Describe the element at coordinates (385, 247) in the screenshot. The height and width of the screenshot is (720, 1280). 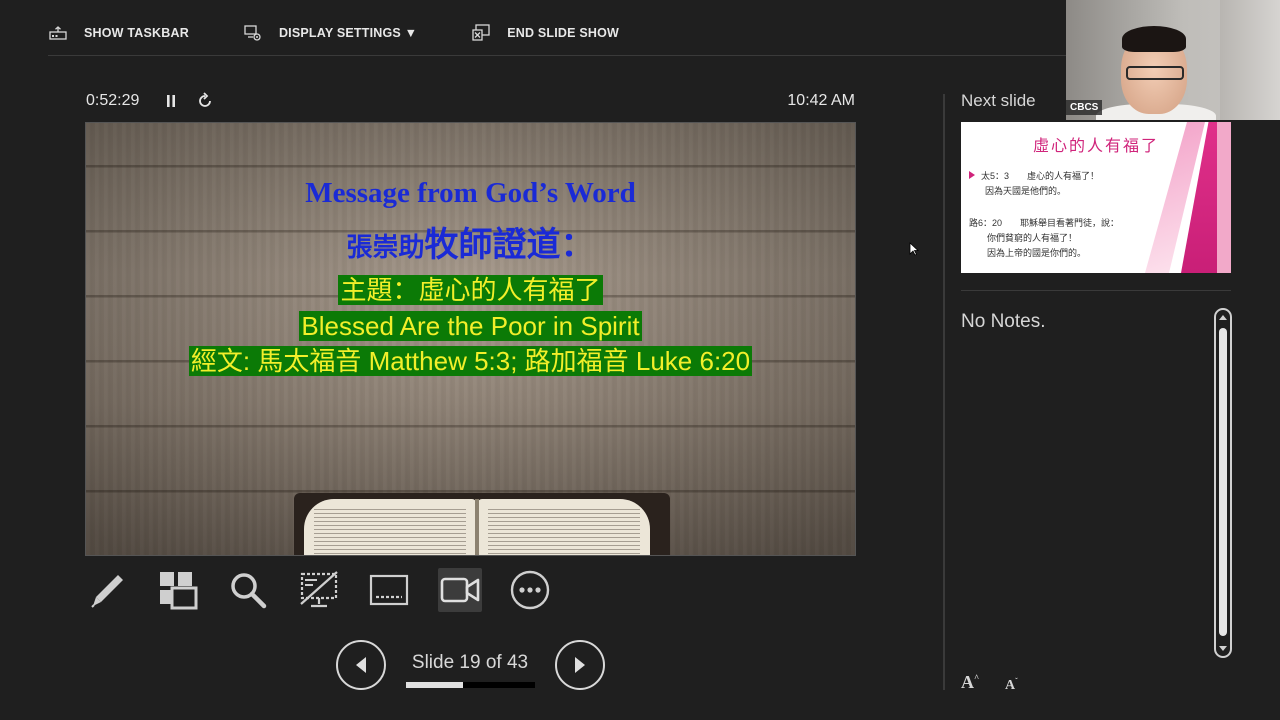
I see `slide-pastor-name: 張崇助` at that location.